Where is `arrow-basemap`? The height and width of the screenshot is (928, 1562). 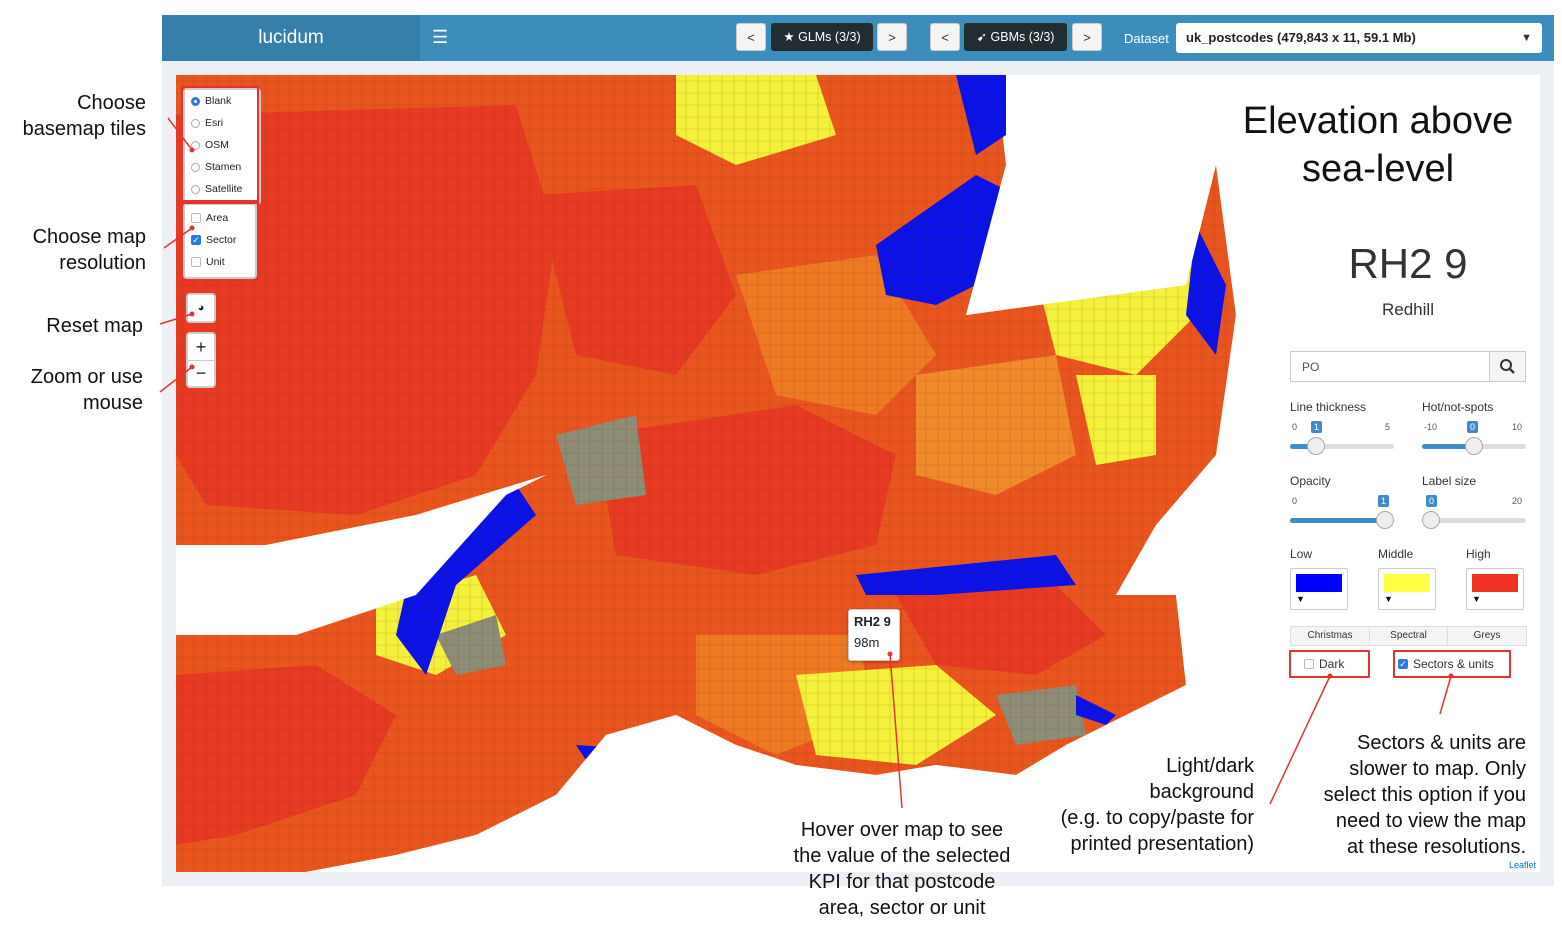
arrow-basemap is located at coordinates (180, 134).